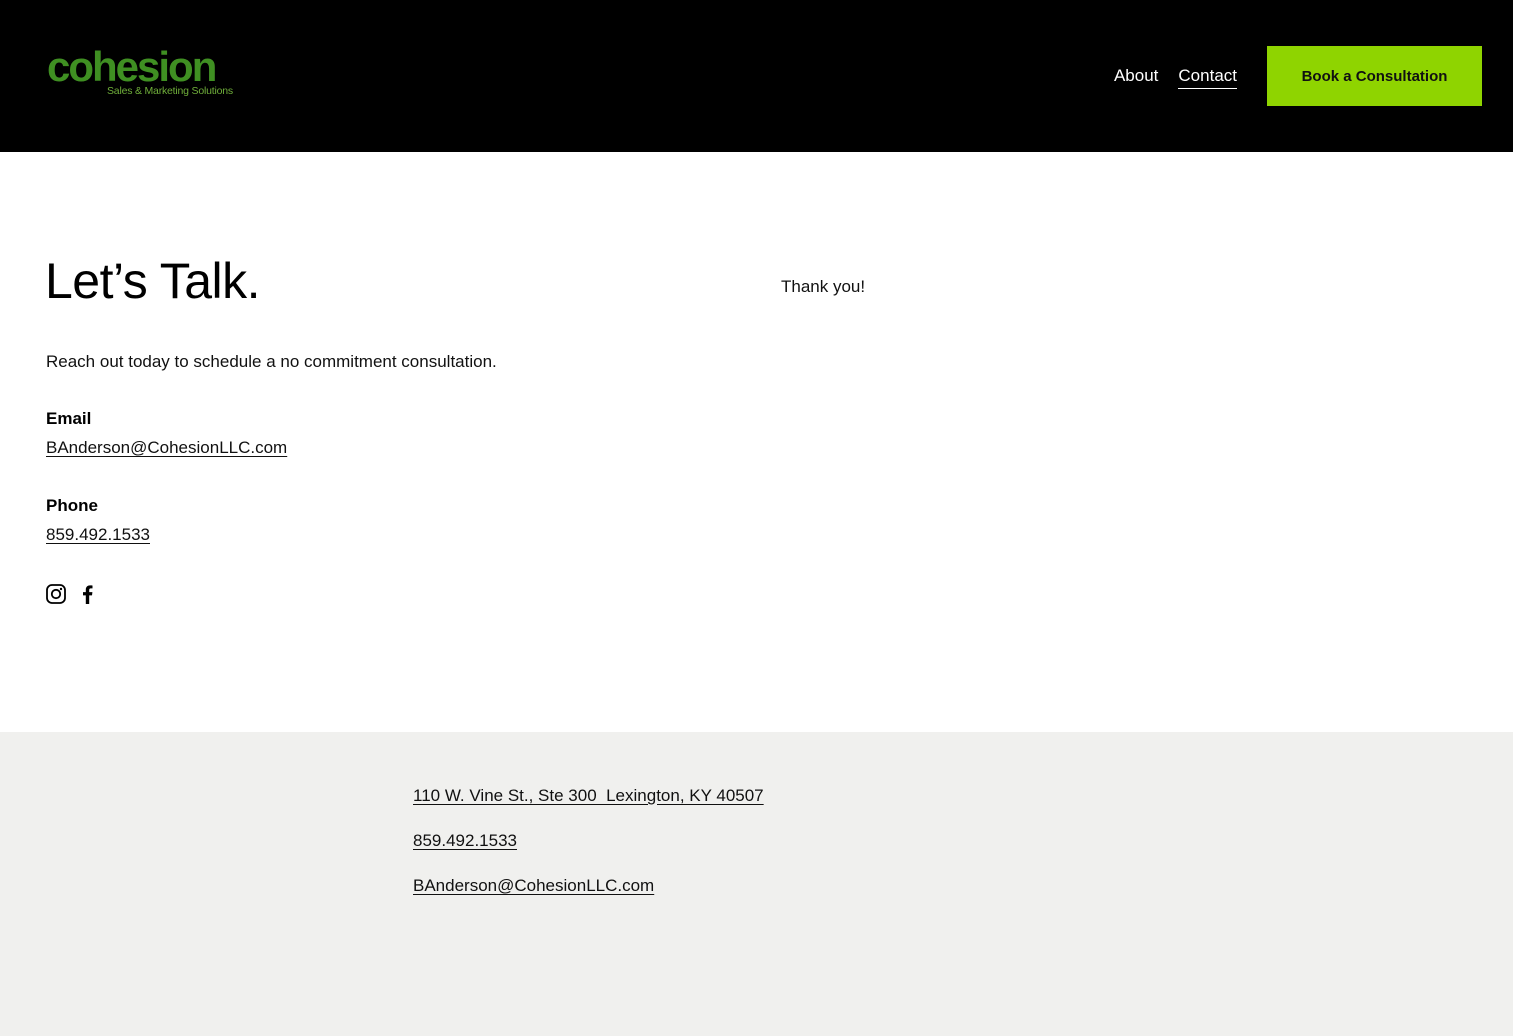 The height and width of the screenshot is (1036, 1513). Describe the element at coordinates (823, 286) in the screenshot. I see `form-thank-you-message: Thank you!` at that location.